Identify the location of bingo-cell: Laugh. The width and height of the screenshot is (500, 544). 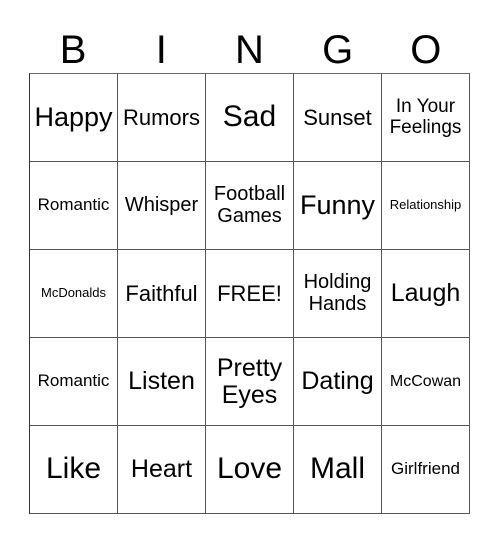
(426, 294).